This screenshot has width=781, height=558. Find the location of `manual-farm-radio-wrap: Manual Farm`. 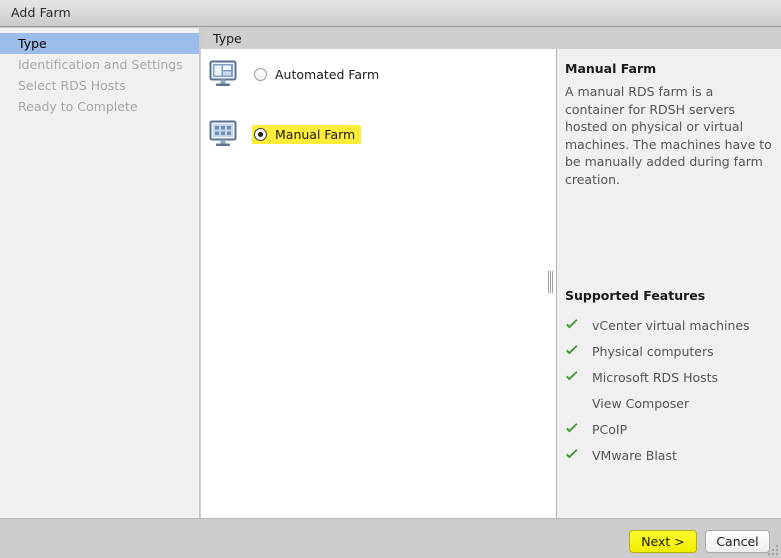

manual-farm-radio-wrap: Manual Farm is located at coordinates (307, 134).